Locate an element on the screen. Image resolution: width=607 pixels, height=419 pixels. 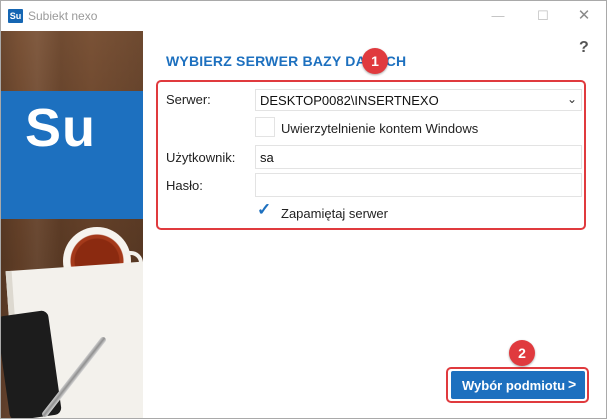
password-label: Hasło: is located at coordinates (184, 185).